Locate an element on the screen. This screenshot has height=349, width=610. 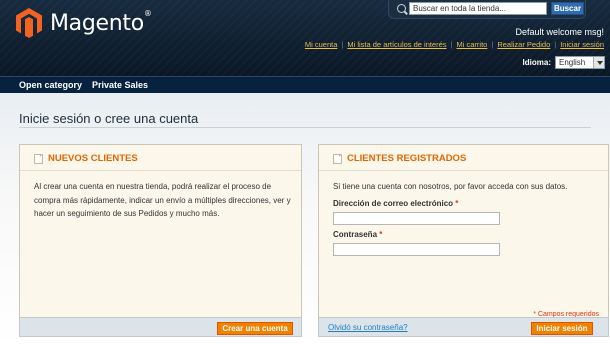
new-customers-header: NUEVOS CLIENTES is located at coordinates (86, 158).